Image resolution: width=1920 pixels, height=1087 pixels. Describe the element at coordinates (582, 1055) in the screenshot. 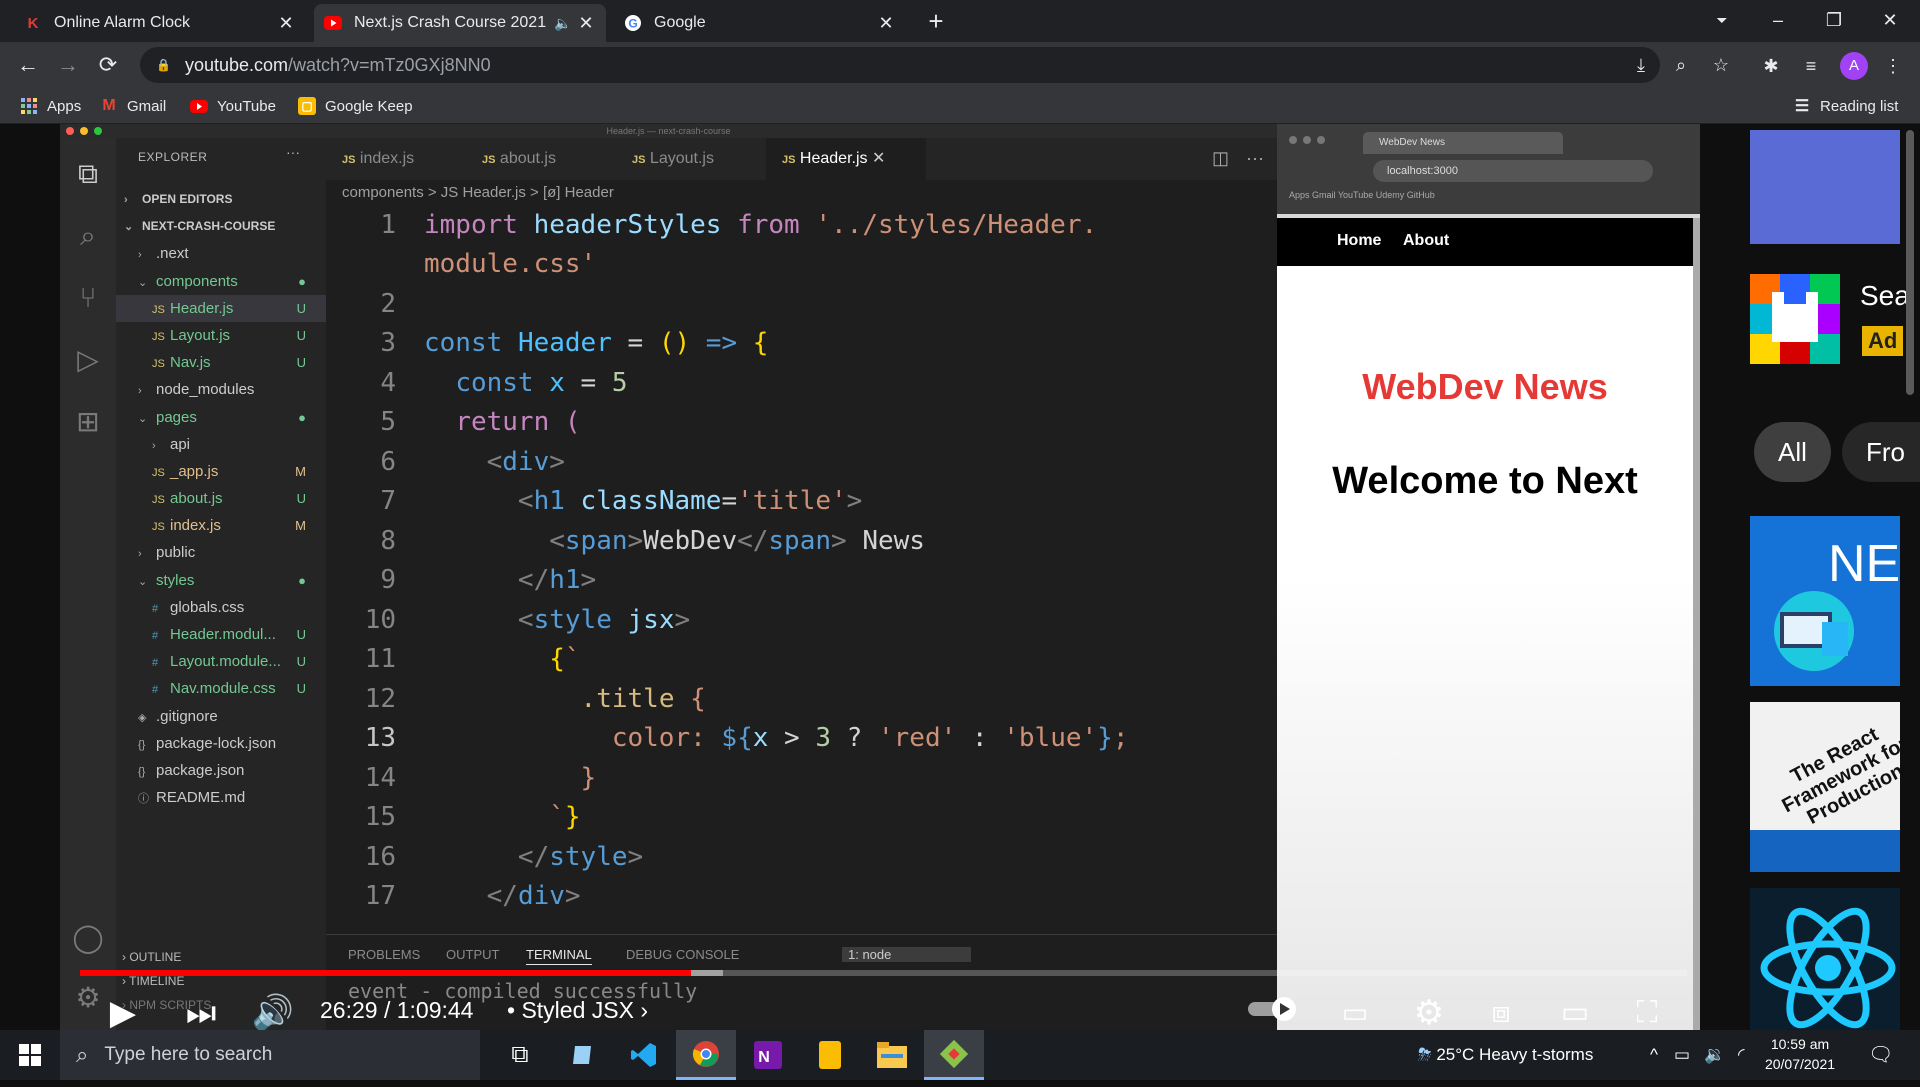

I see `surface-app-icon` at that location.